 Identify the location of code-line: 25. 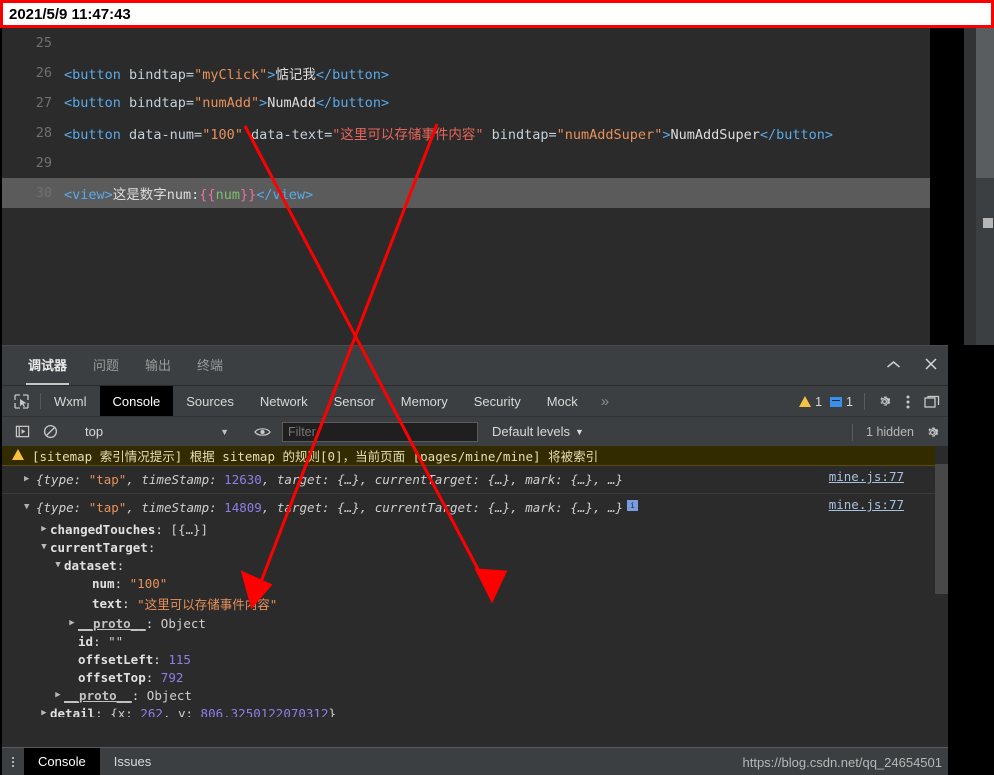
(466, 43).